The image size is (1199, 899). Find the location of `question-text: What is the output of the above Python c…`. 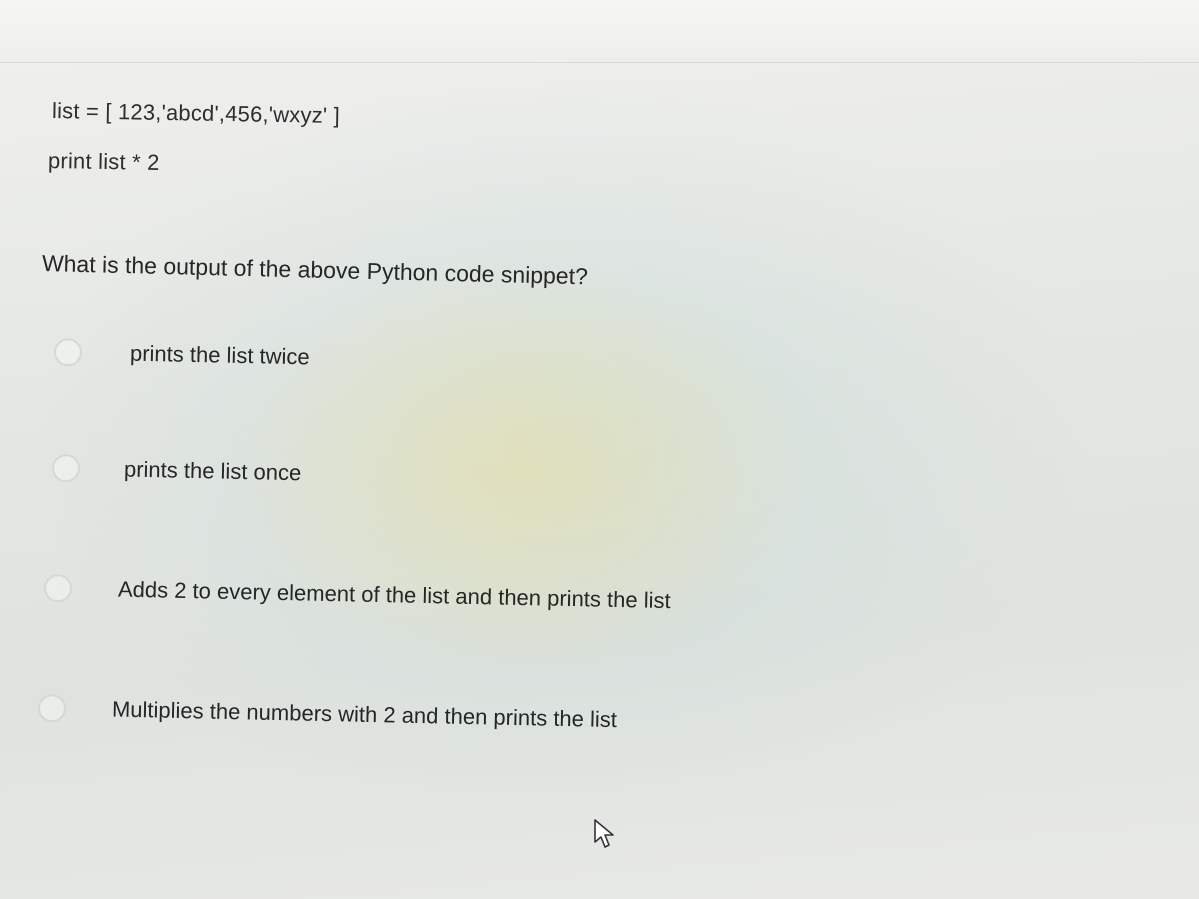

question-text: What is the output of the above Python c… is located at coordinates (315, 270).